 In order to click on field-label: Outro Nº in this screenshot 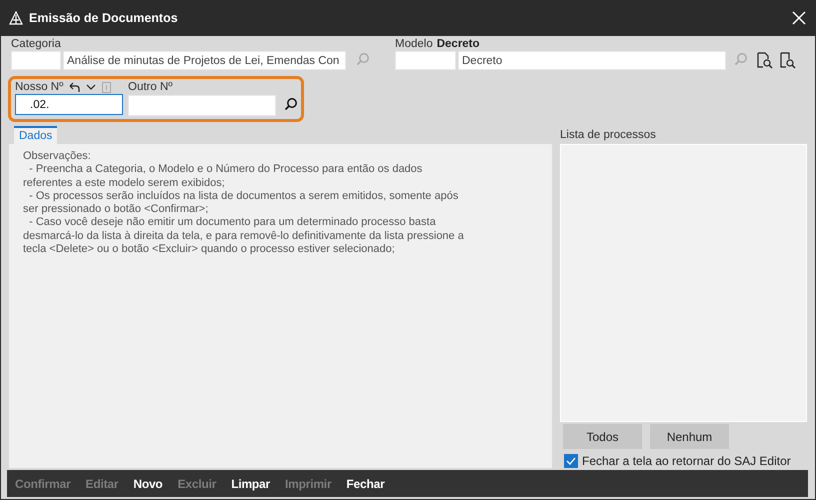, I will do `click(151, 87)`.